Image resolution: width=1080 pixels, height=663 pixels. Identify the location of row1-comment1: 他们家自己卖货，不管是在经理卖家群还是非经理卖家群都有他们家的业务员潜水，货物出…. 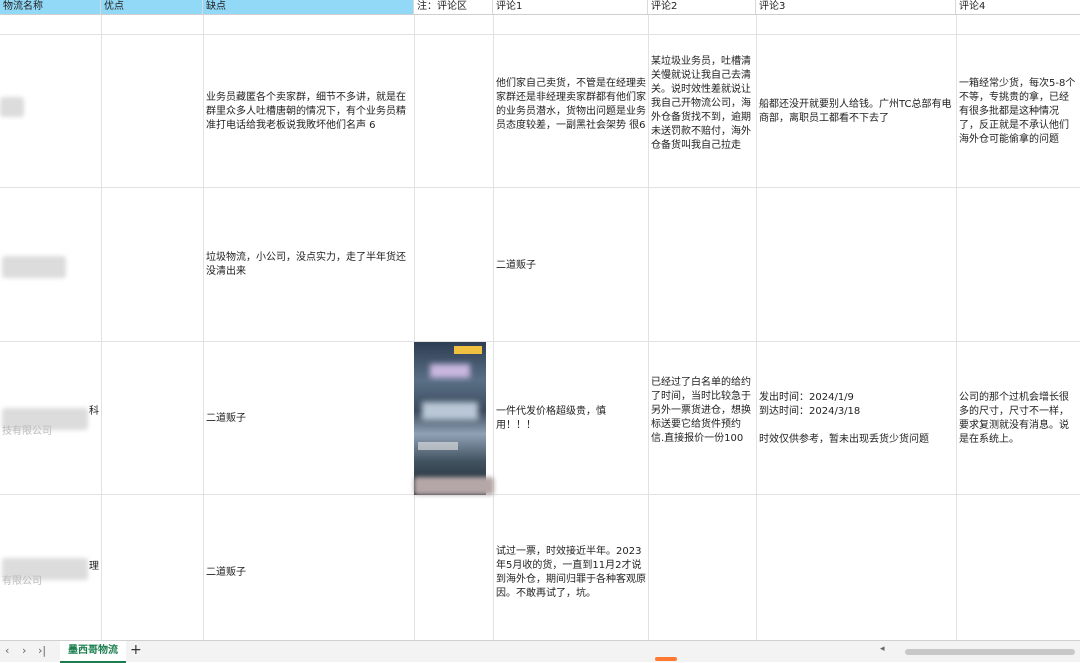
(571, 105).